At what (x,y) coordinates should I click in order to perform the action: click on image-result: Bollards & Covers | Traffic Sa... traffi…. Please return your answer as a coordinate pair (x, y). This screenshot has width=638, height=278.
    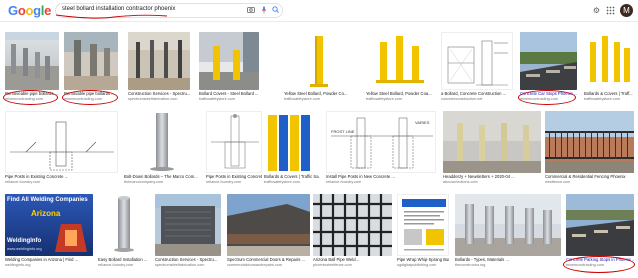
    Looking at the image, I should click on (292, 150).